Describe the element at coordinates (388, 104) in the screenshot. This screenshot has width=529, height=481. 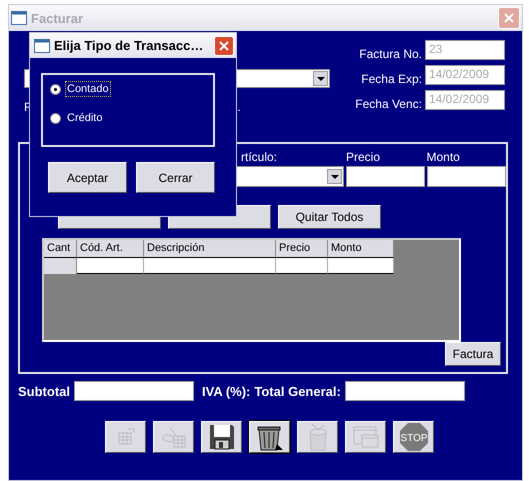
I see `field-label: Fecha Venc:` at that location.